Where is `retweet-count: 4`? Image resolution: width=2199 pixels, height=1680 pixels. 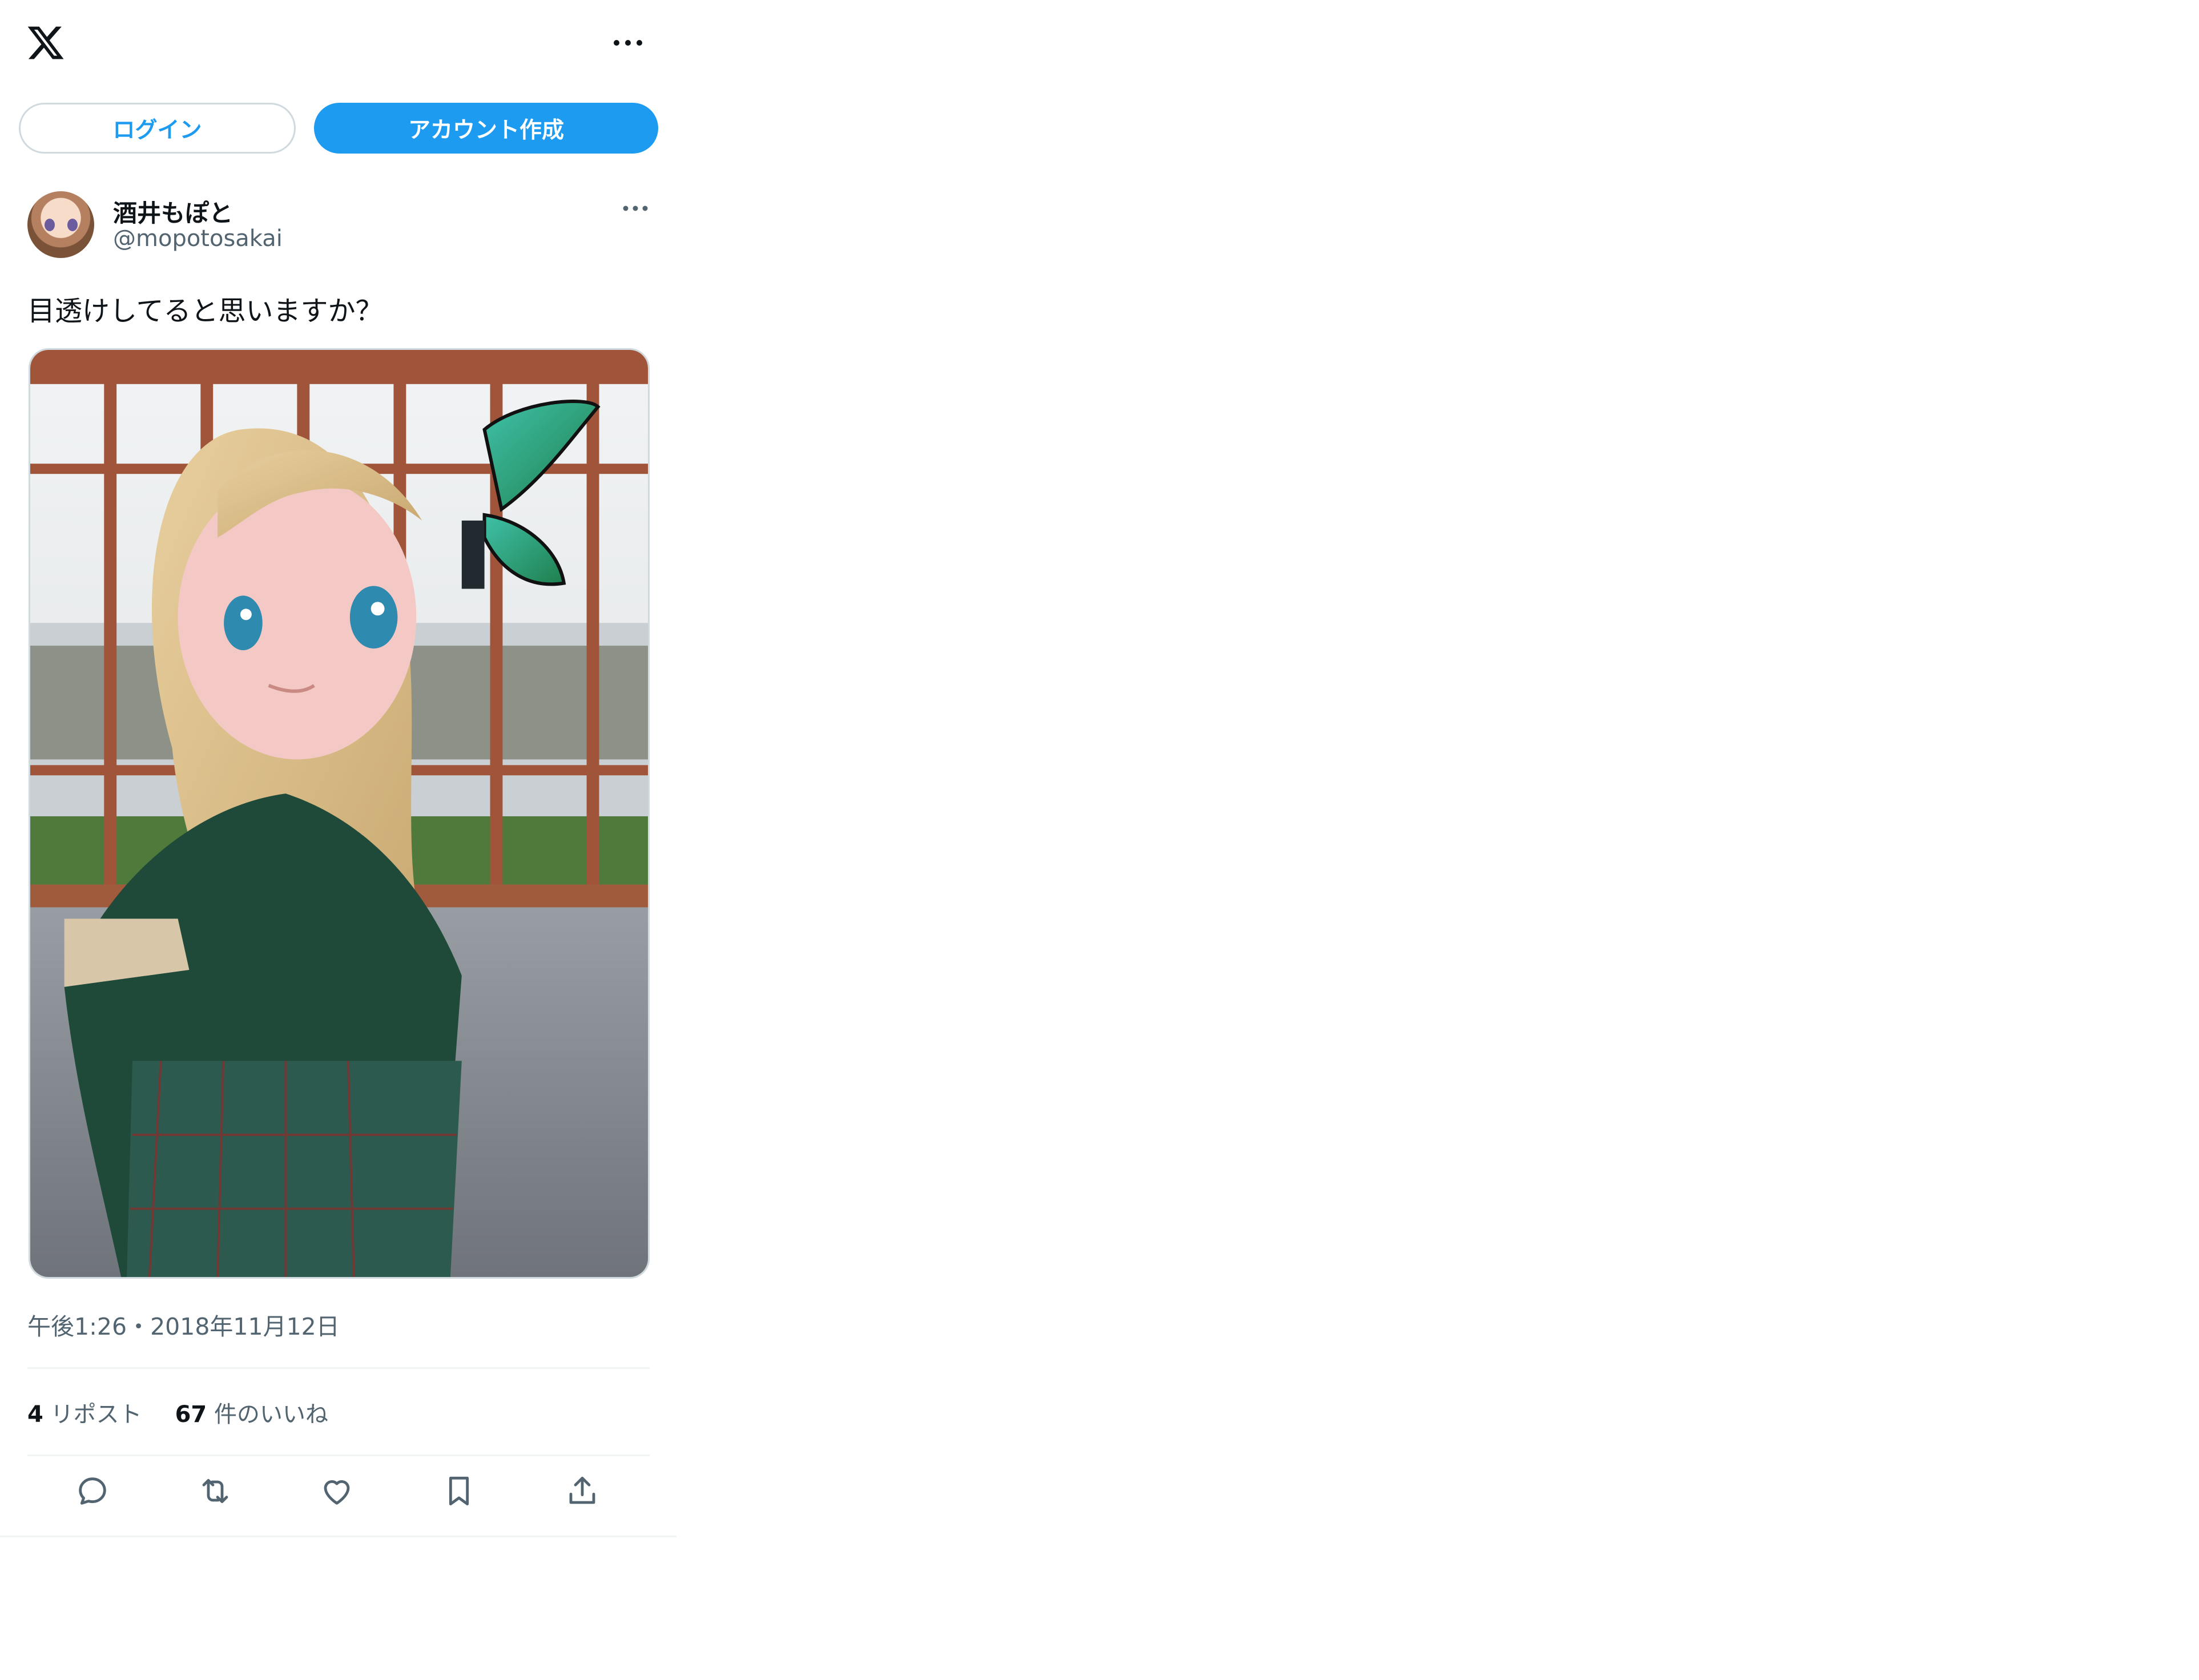 retweet-count: 4 is located at coordinates (35, 1414).